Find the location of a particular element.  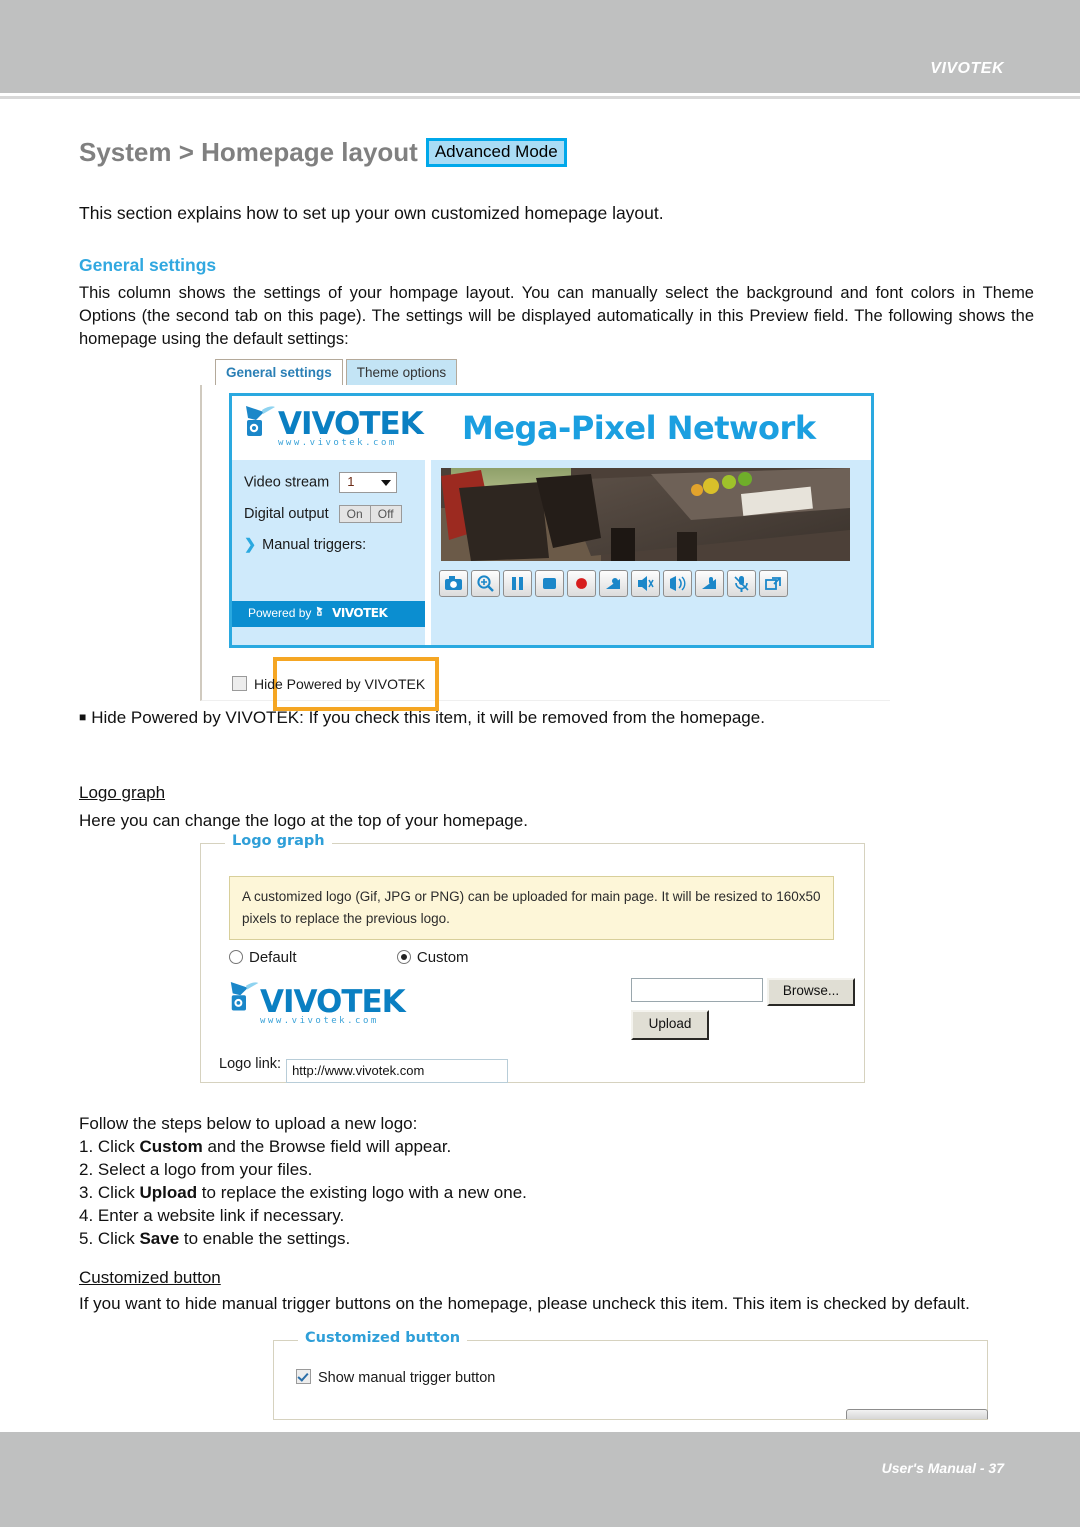

vivotek-brand-mark: VIVOTEK is located at coordinates (967, 68).